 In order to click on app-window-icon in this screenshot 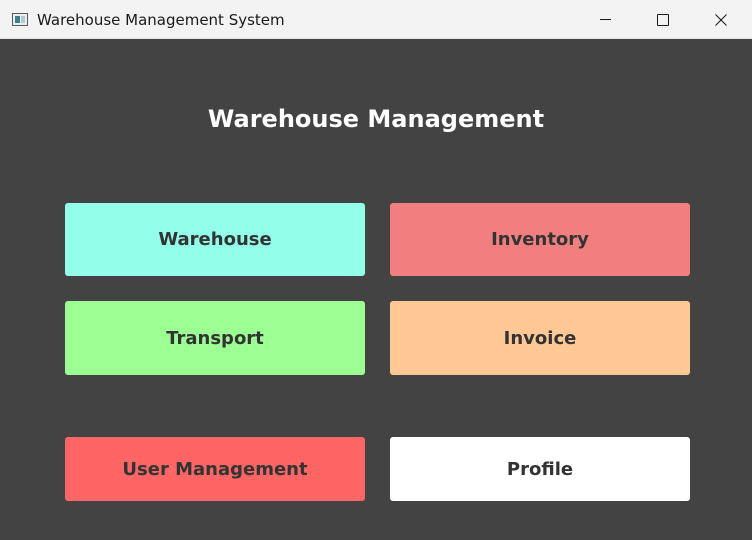, I will do `click(20, 19)`.